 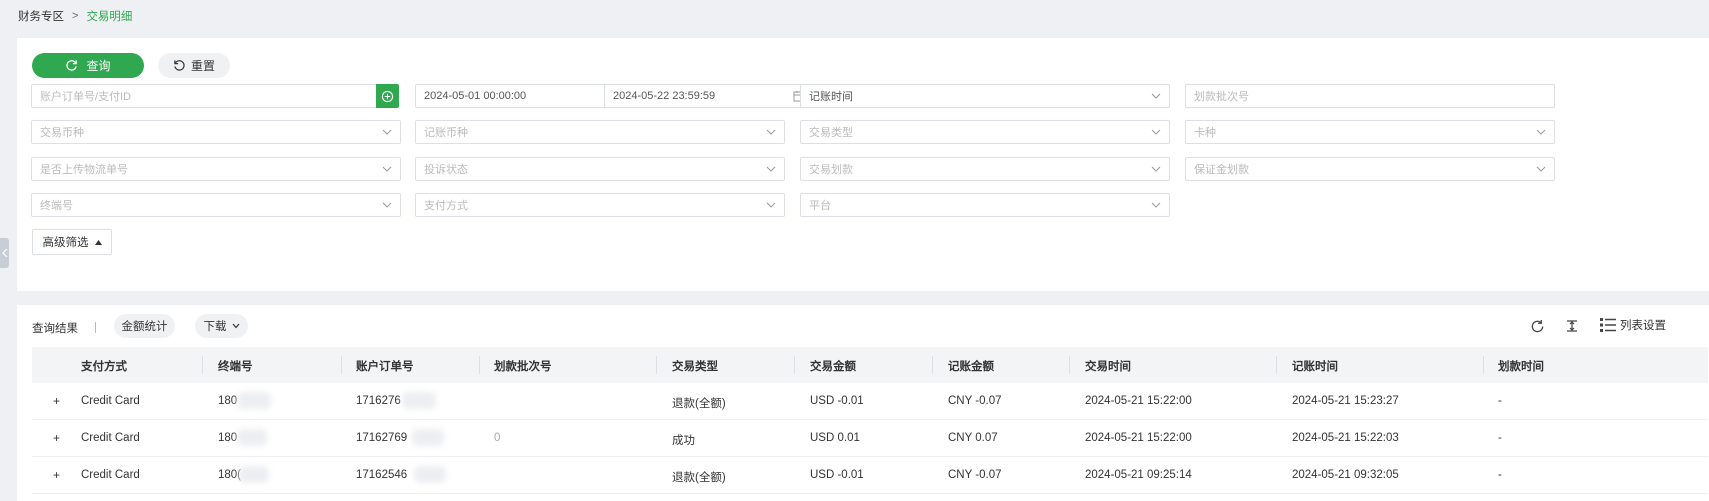 What do you see at coordinates (1370, 169) in the screenshot?
I see `deposit-transfer-select: 保证金划款` at bounding box center [1370, 169].